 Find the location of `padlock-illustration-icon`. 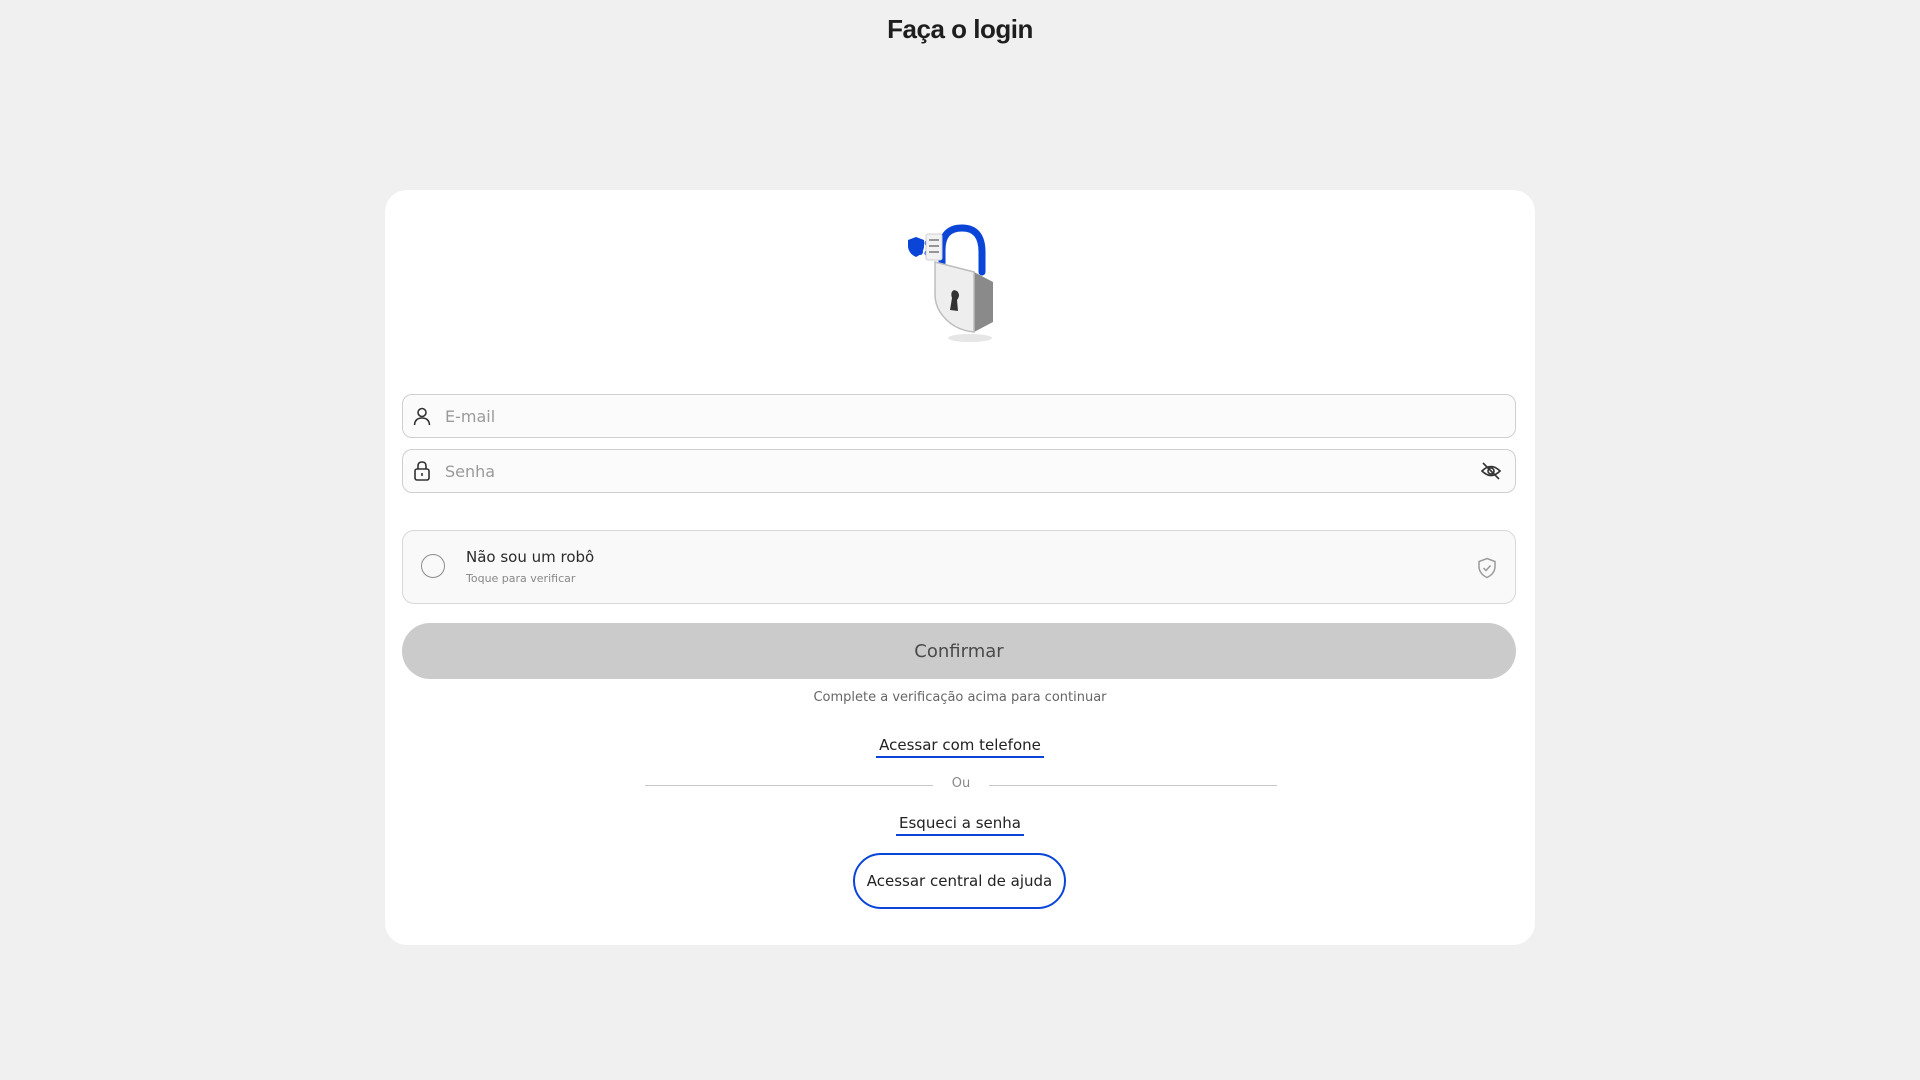

padlock-illustration-icon is located at coordinates (950, 283).